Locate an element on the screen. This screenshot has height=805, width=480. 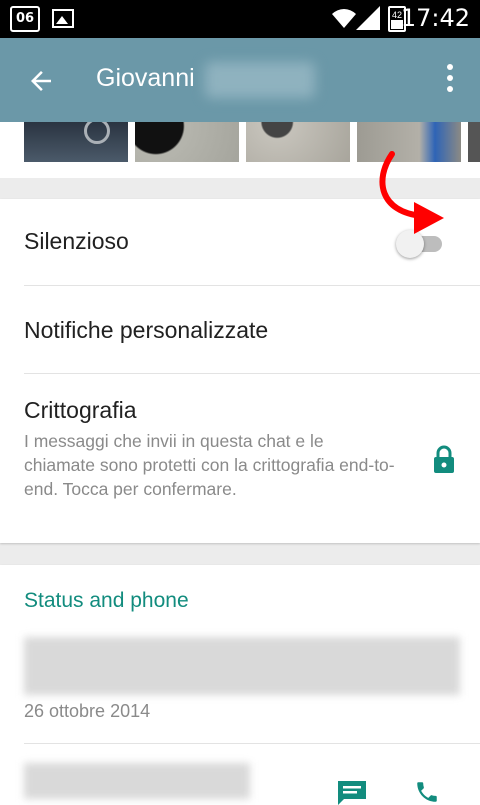
more-vert-icon is located at coordinates (450, 80).